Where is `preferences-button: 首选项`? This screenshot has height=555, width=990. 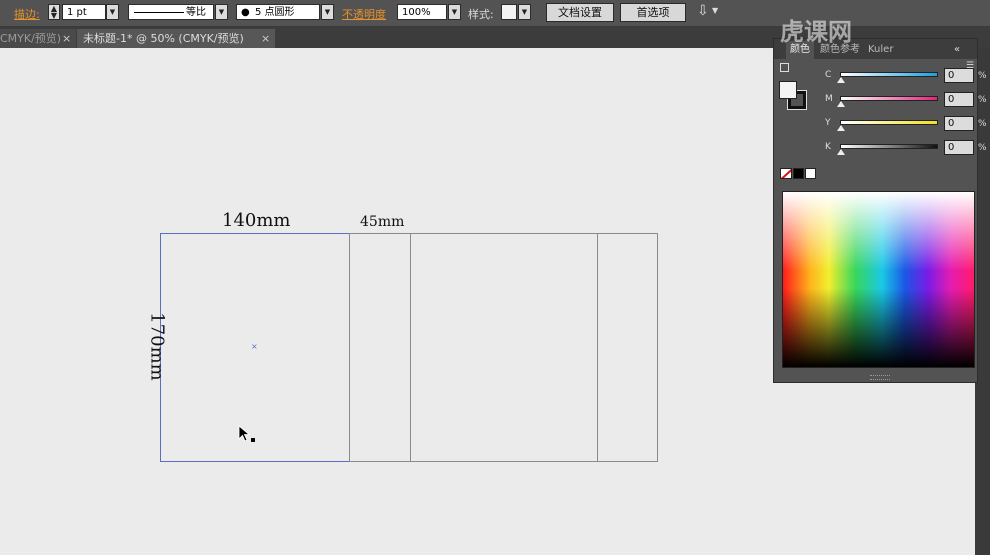 preferences-button: 首选项 is located at coordinates (653, 12).